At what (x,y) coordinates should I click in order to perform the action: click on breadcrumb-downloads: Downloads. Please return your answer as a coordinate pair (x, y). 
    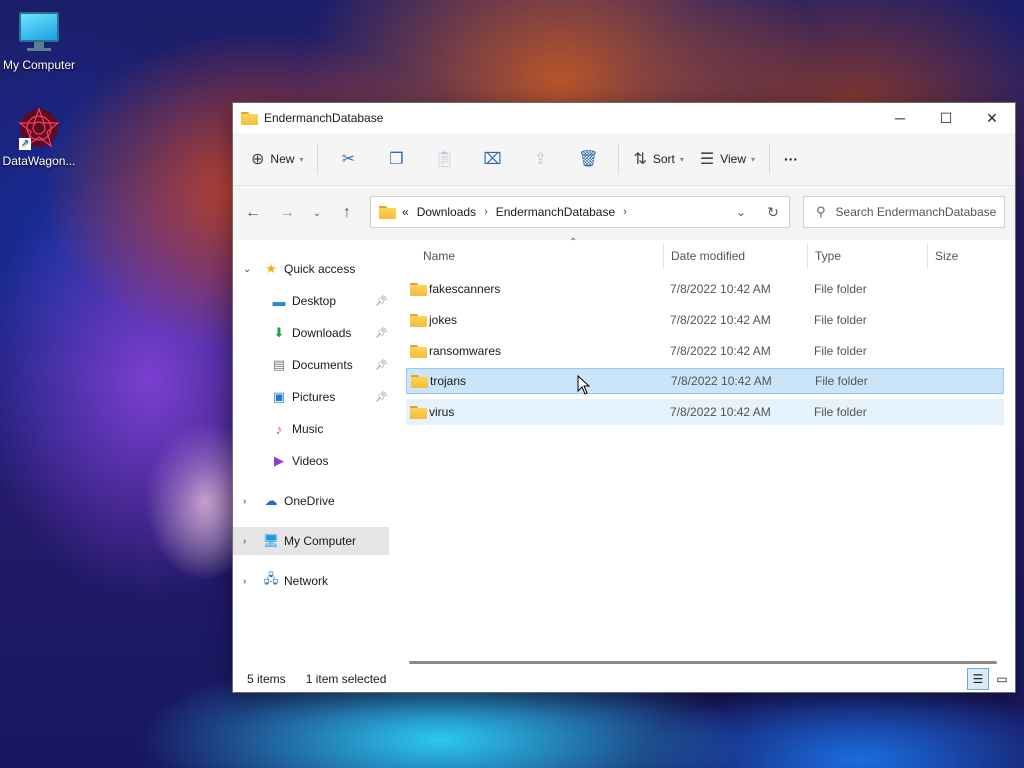
    Looking at the image, I should click on (446, 212).